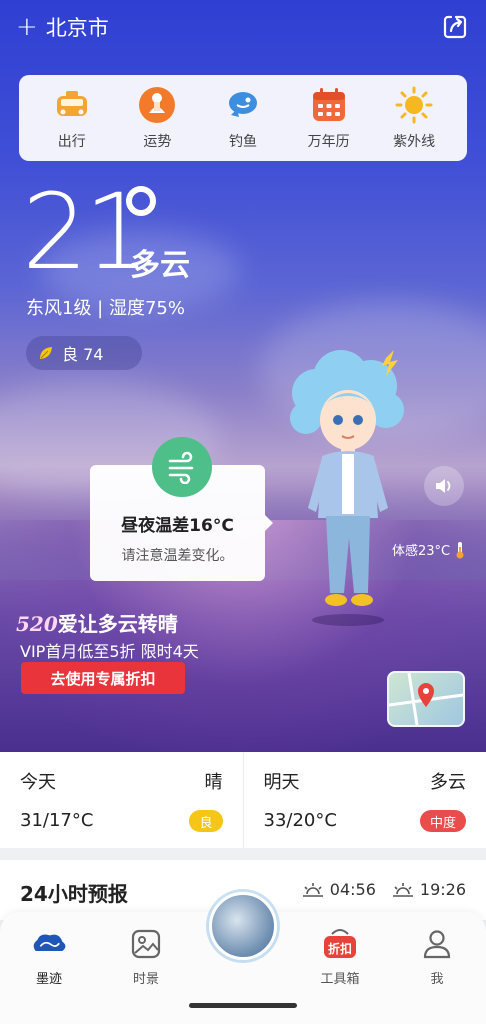  Describe the element at coordinates (352, 889) in the screenshot. I see `sunrise-time: 04:56` at that location.